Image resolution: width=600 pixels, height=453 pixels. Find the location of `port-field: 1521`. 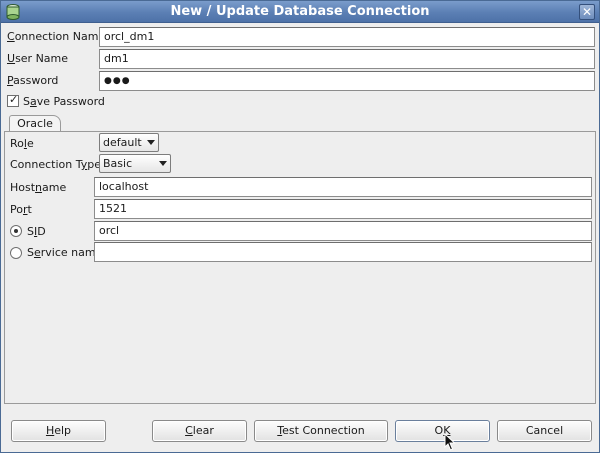

port-field: 1521 is located at coordinates (343, 209).